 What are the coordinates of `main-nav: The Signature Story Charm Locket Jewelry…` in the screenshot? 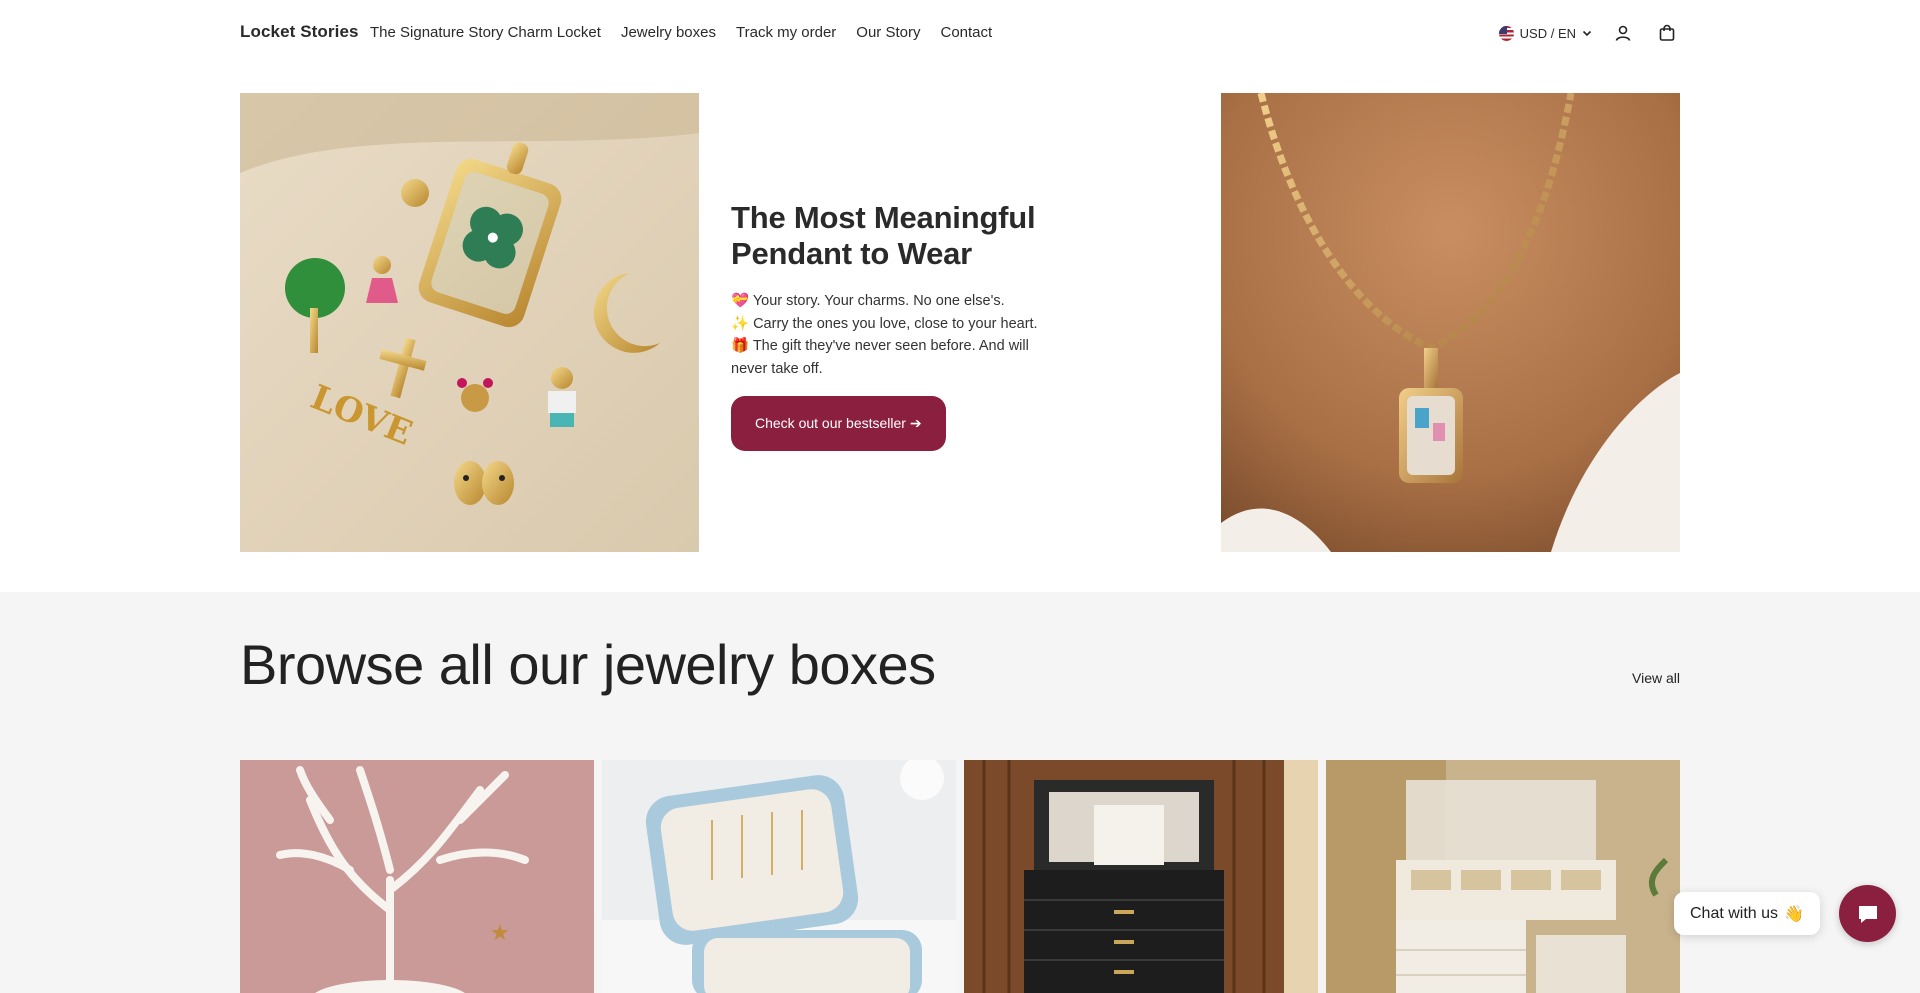 It's located at (681, 32).